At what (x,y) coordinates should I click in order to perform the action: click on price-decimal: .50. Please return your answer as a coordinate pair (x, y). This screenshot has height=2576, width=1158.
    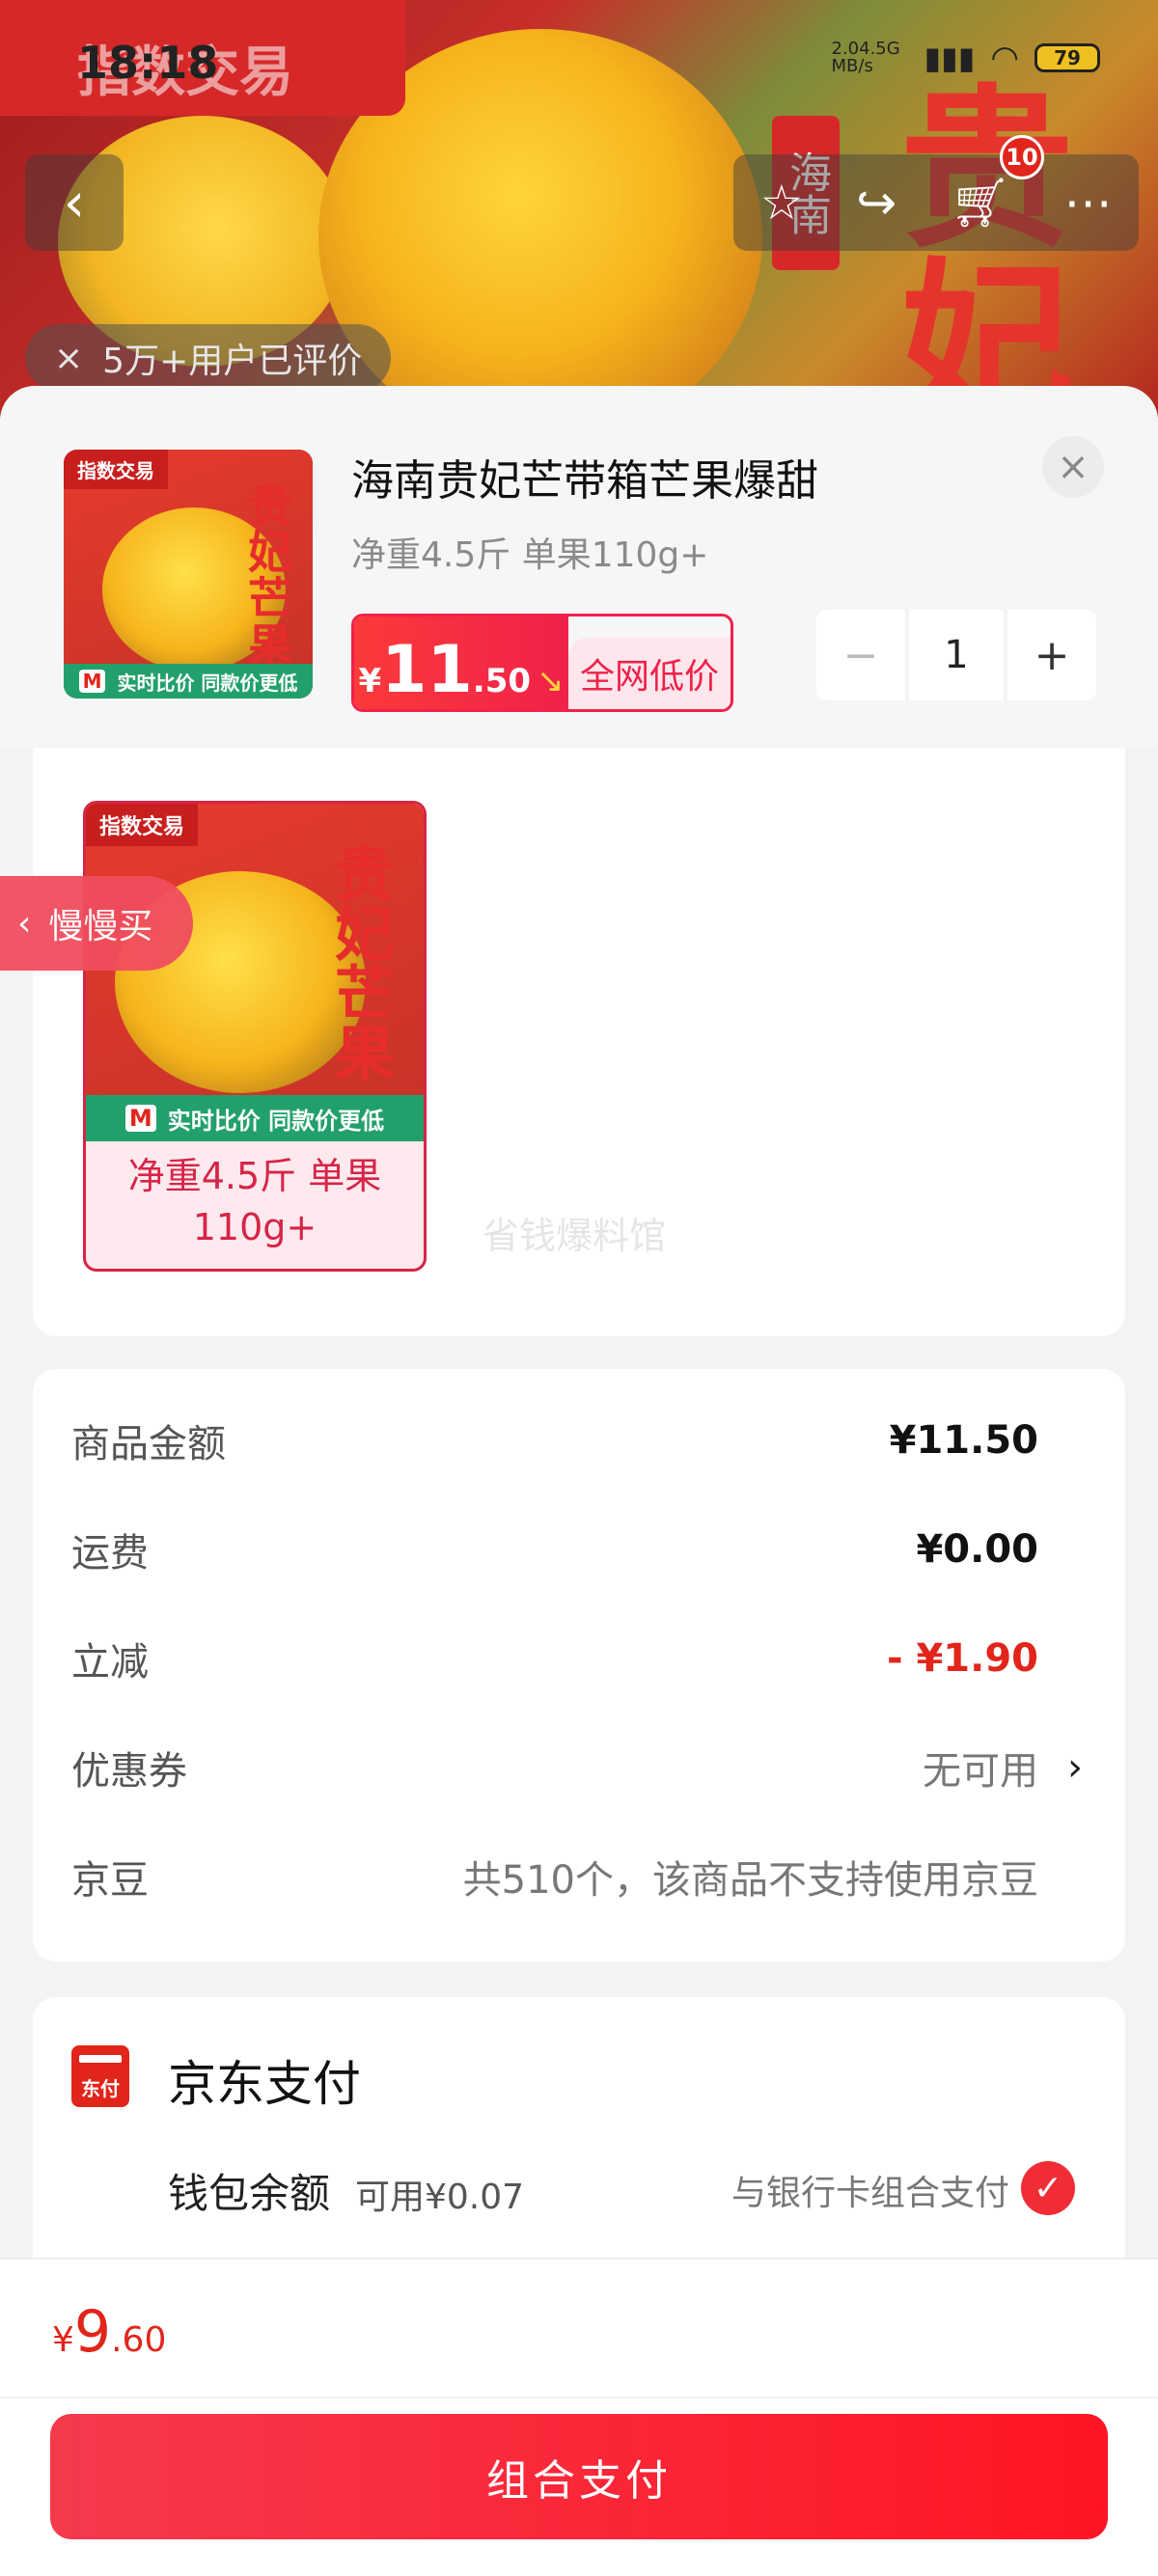
    Looking at the image, I should click on (502, 681).